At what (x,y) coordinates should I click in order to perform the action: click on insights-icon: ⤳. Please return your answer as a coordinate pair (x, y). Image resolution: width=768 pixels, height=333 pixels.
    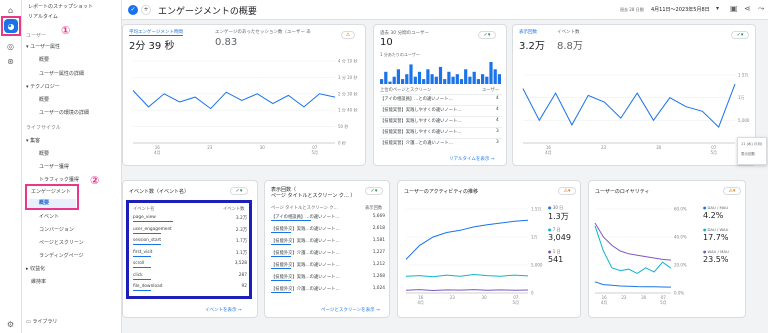
    Looking at the image, I should click on (761, 9).